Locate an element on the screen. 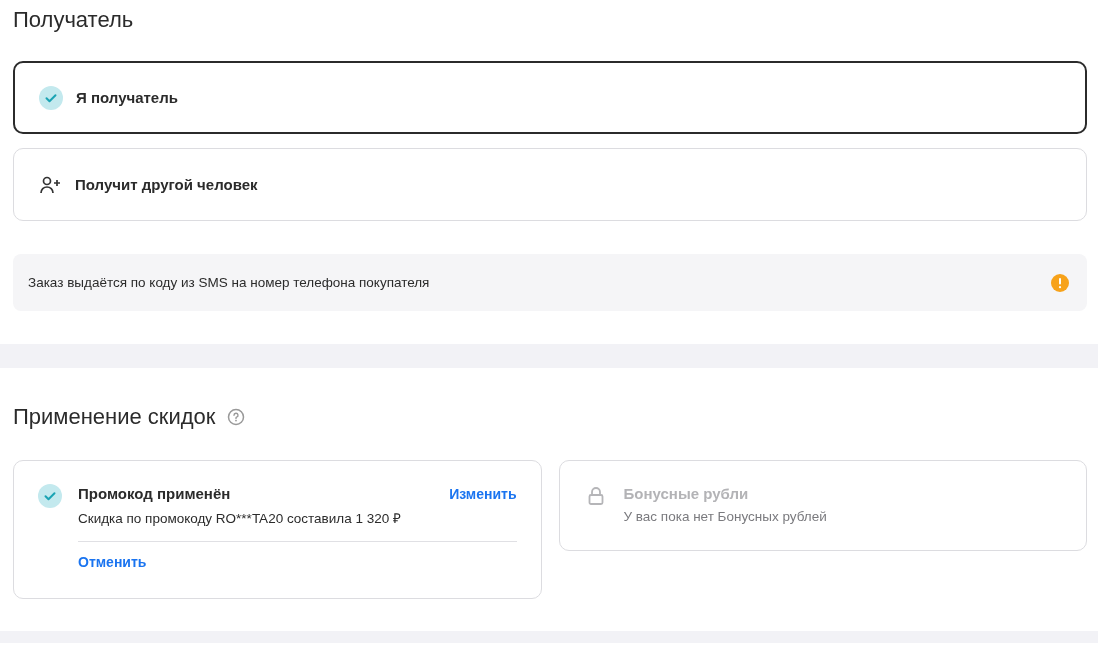  promo-description: Скидка по промокоду RO***TA20 составила 1 320 ₽ is located at coordinates (240, 518).